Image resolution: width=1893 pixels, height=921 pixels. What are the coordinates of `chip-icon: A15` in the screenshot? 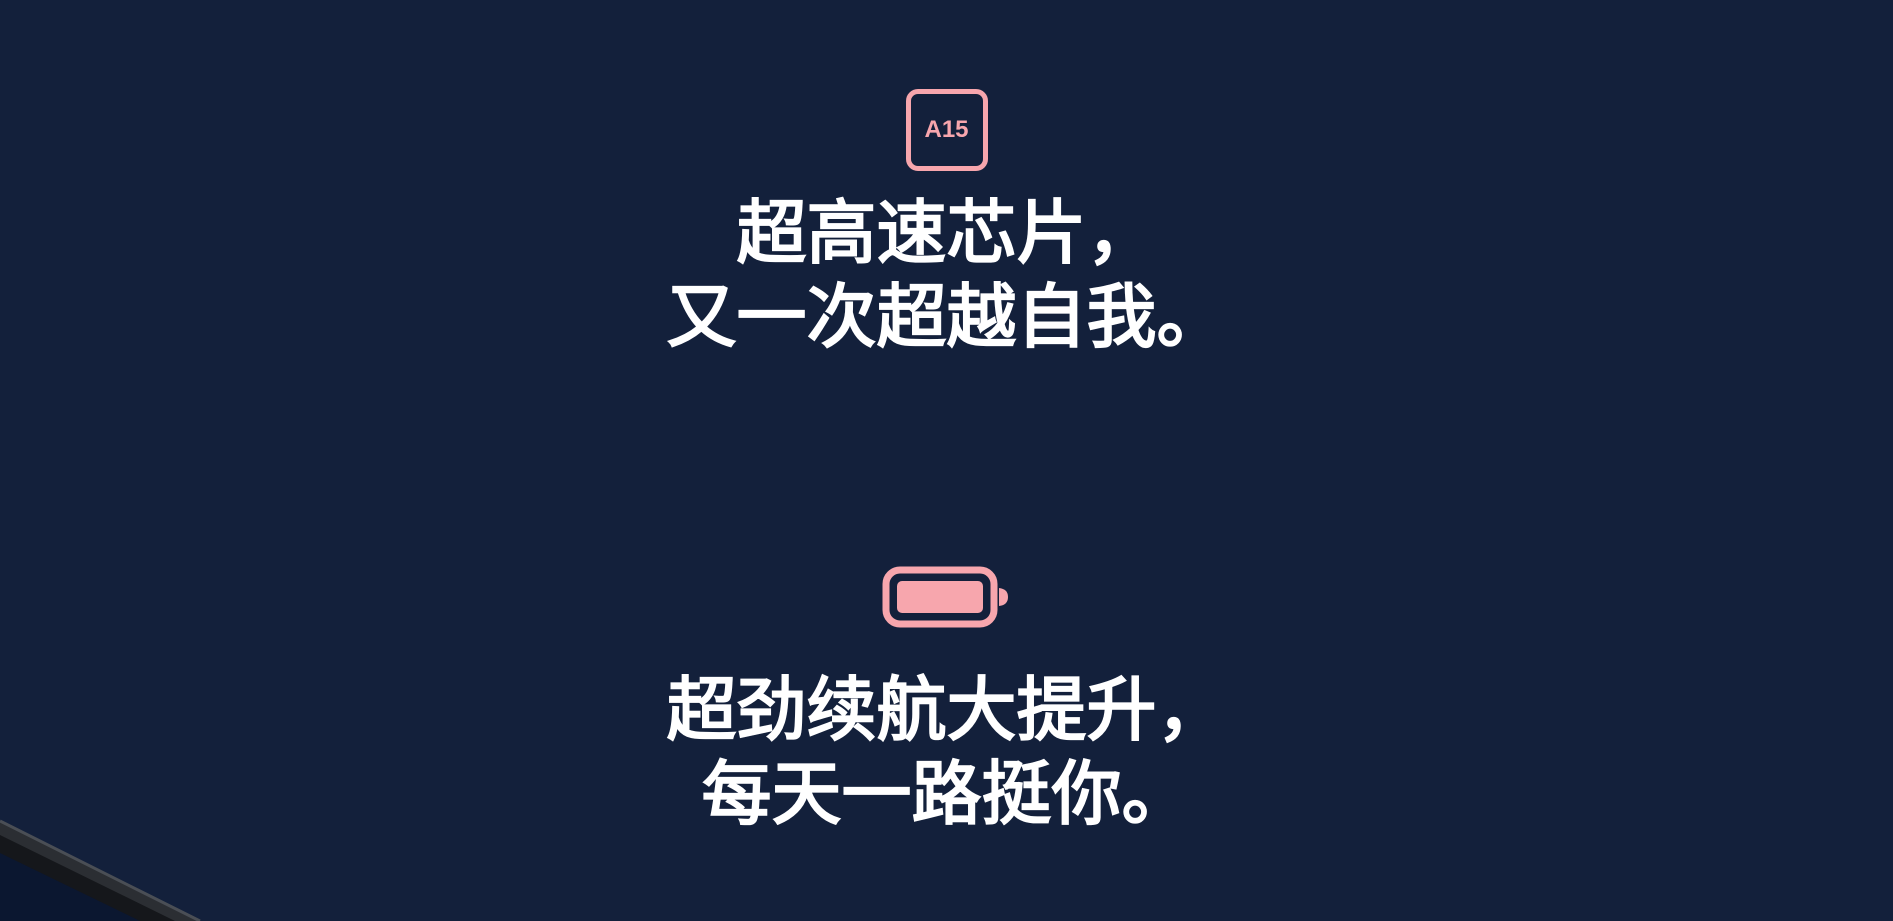 It's located at (946, 130).